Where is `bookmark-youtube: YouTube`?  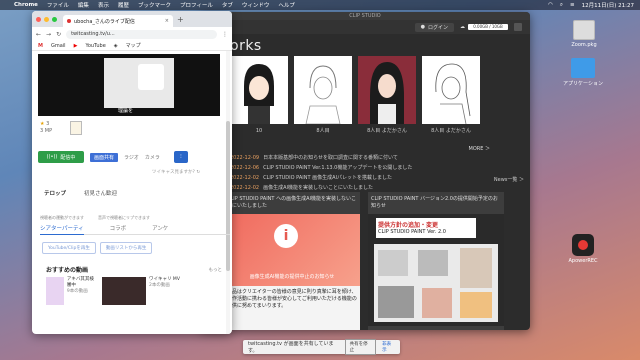 bookmark-youtube: YouTube is located at coordinates (95, 46).